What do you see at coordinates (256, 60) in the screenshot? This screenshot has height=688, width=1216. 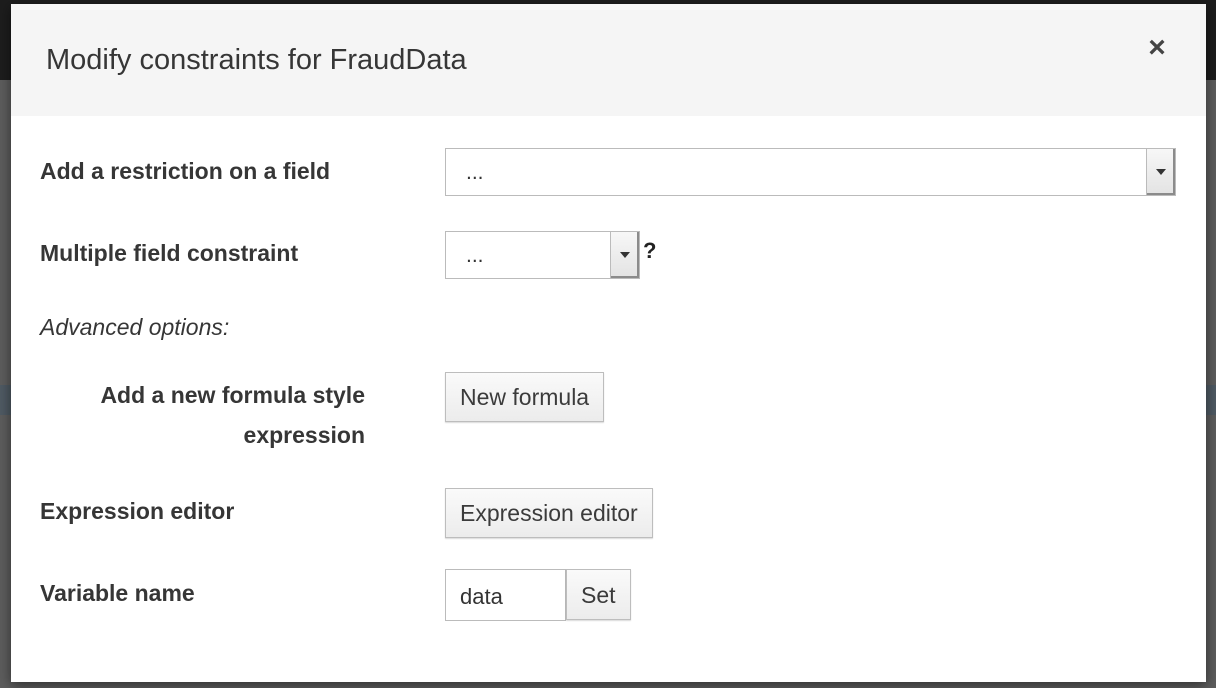 I see `modal-title: Modify constraints for FraudData` at bounding box center [256, 60].